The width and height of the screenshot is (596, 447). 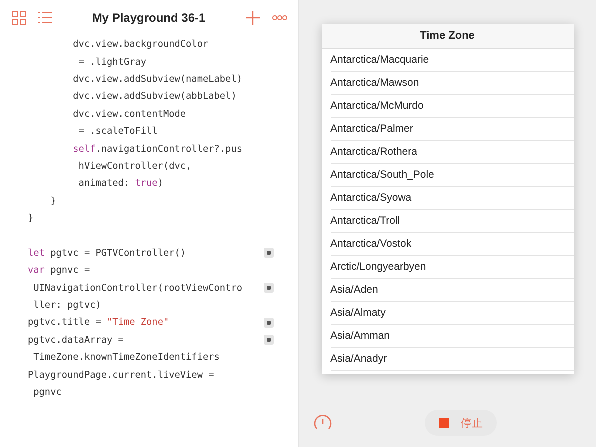 I want to click on playground-title: My Playground 36-1, so click(x=149, y=18).